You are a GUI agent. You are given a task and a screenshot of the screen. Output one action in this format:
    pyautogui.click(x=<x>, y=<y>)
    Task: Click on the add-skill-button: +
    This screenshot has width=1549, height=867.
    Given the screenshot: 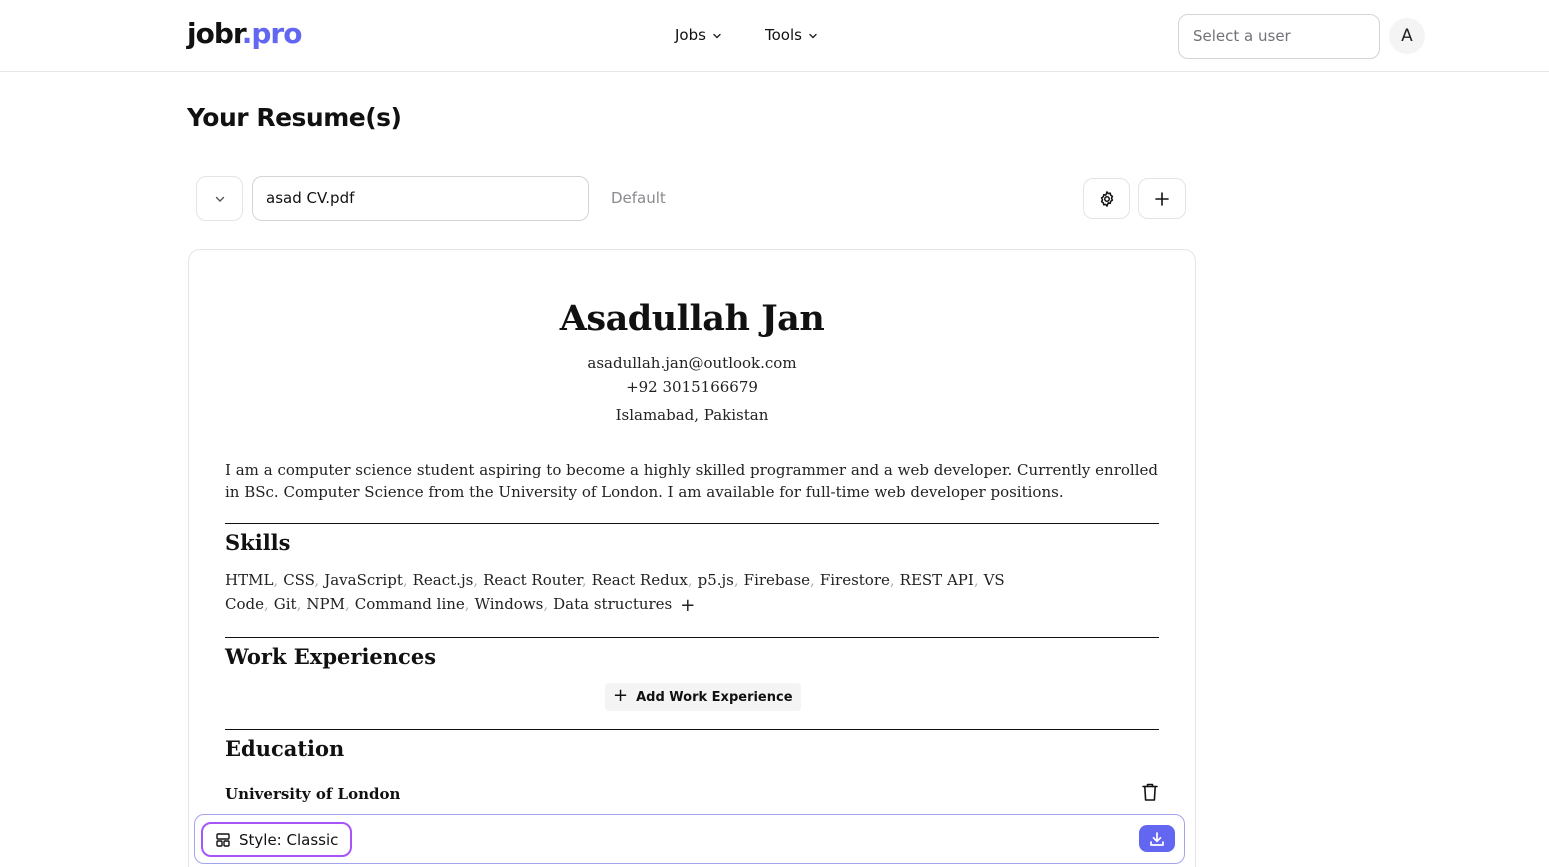 What is the action you would take?
    pyautogui.click(x=687, y=606)
    